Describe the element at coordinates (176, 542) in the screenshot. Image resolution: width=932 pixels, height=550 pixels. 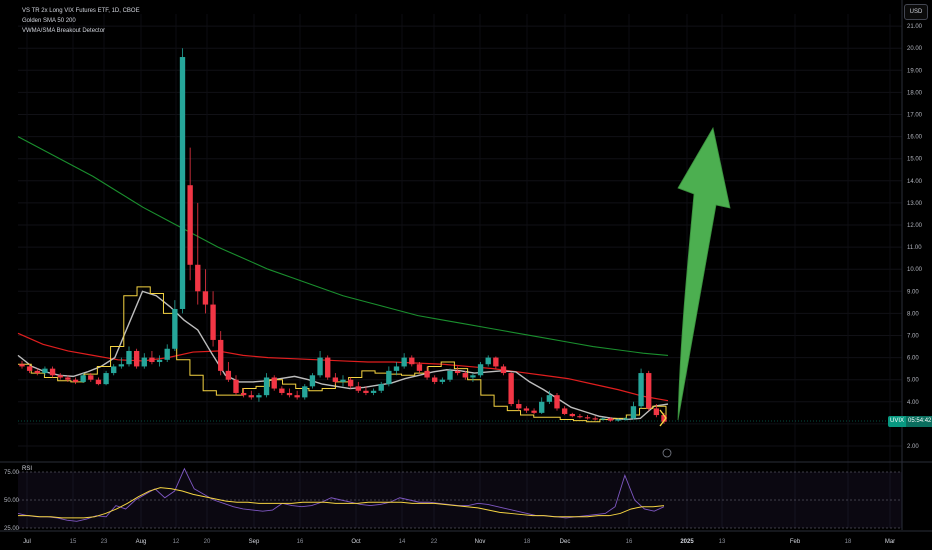
I see `time-tick-label: 12` at that location.